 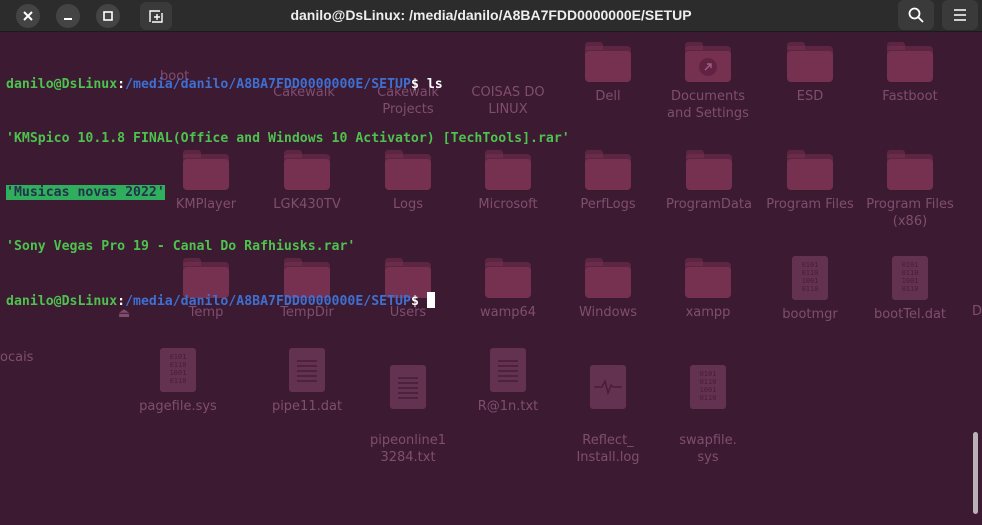 I want to click on text-cursor, so click(x=430, y=300).